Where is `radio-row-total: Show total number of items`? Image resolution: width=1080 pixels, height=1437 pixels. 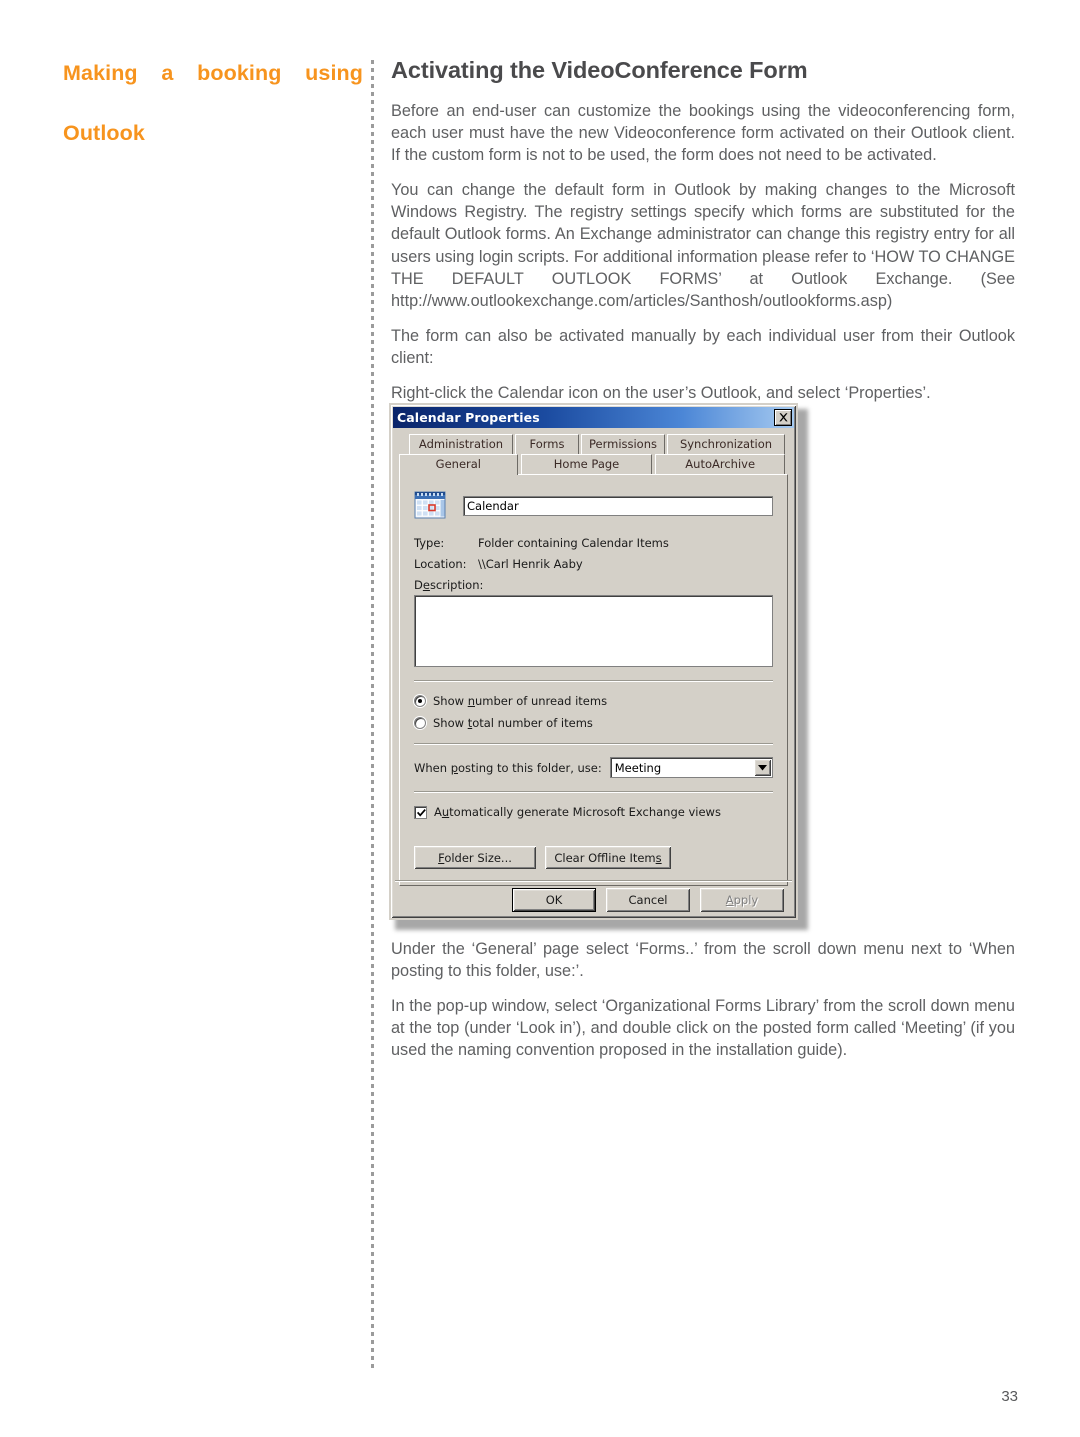
radio-row-total: Show total number of items is located at coordinates (593, 723).